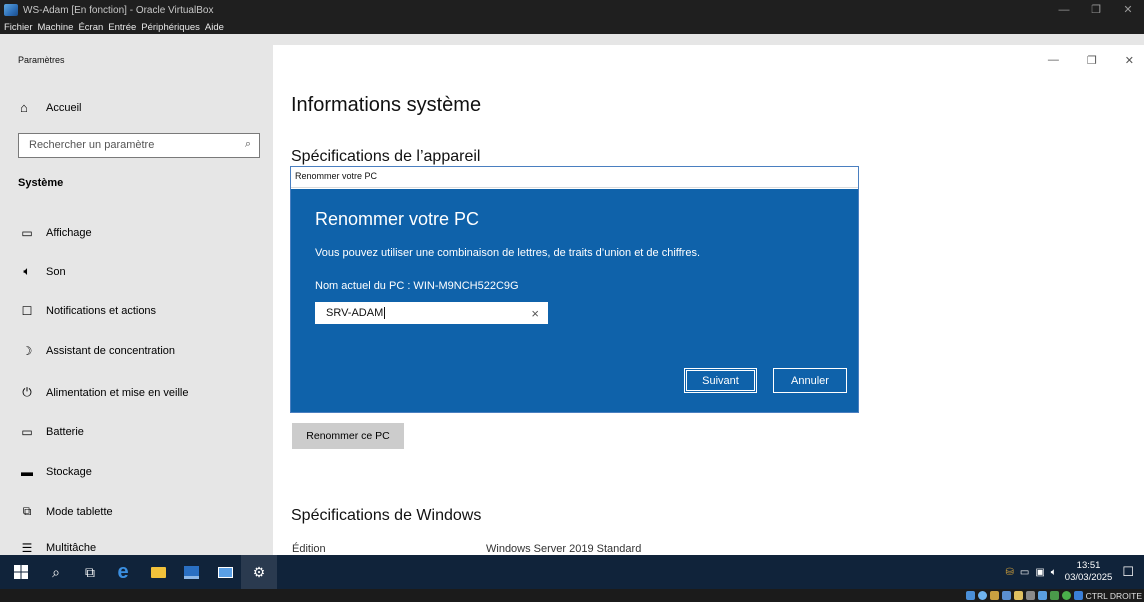 This screenshot has width=1144, height=602. Describe the element at coordinates (64, 107) in the screenshot. I see `nav-home-label: Accueil` at that location.